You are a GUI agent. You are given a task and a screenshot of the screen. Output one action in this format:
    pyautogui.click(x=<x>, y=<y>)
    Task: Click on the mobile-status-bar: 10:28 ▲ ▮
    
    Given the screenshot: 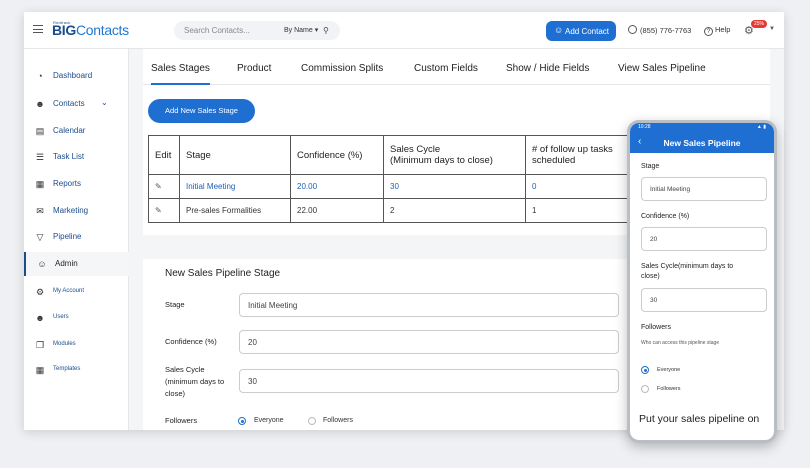 What is the action you would take?
    pyautogui.click(x=702, y=127)
    